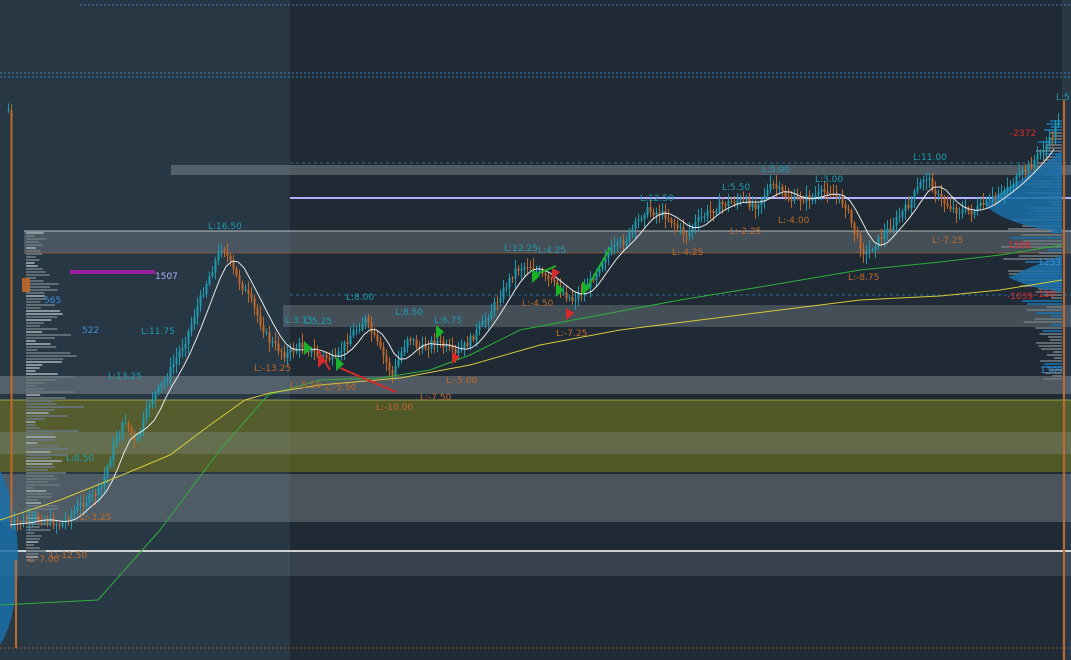 This screenshot has width=1071, height=660. I want to click on annotation-label: L:-7.50, so click(436, 398).